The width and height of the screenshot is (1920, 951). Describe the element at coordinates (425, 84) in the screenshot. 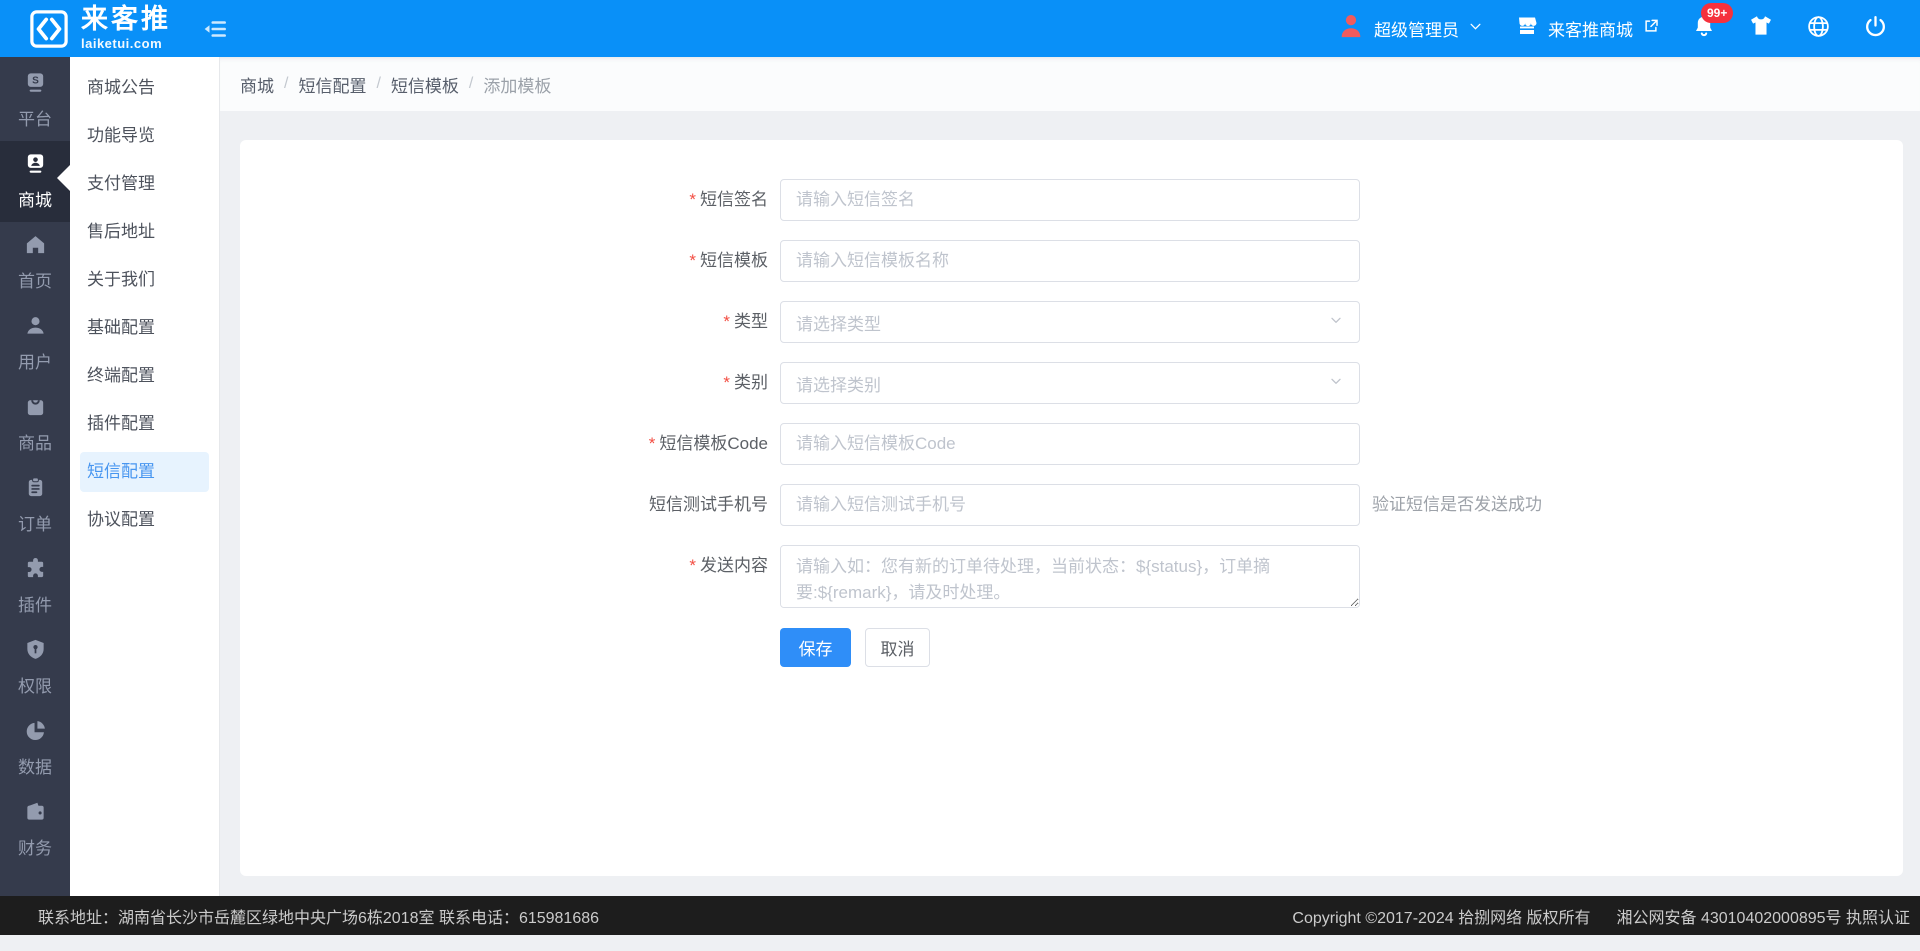

I see `breadcrumb-item-sms-template: 短信模板` at that location.